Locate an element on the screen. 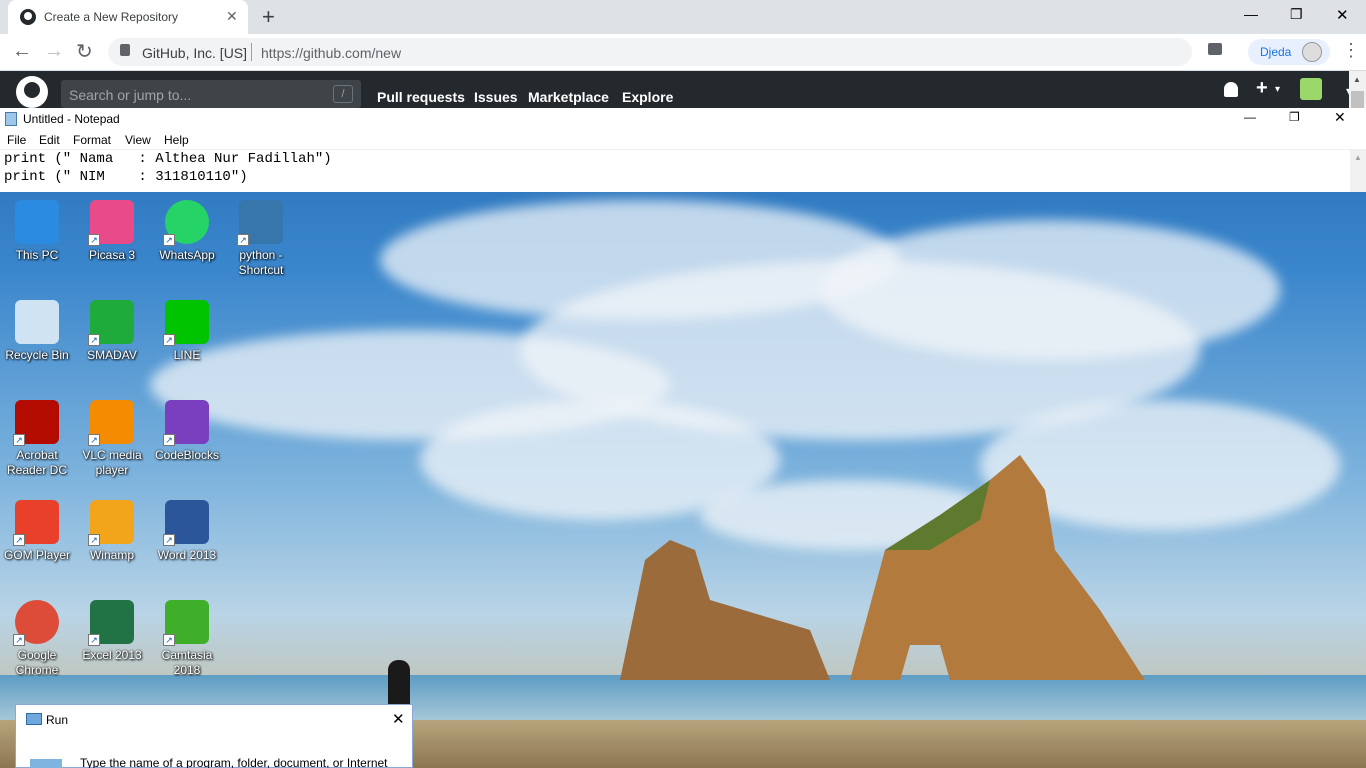 The image size is (1366, 768). notepad-title: Untitled - Notepad is located at coordinates (71, 119).